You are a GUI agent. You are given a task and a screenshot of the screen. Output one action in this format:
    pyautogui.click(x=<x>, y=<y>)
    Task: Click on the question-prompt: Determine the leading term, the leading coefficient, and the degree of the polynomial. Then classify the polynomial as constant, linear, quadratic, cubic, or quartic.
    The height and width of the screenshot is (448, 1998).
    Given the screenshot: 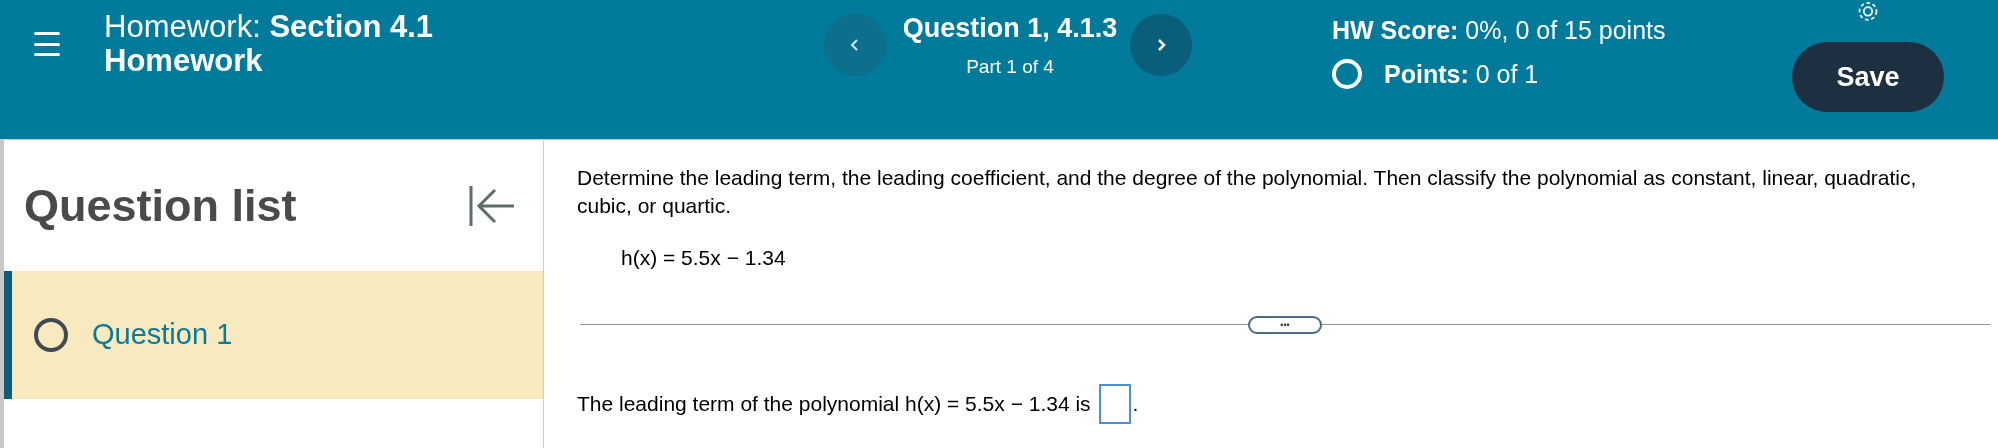 What is the action you would take?
    pyautogui.click(x=1247, y=192)
    